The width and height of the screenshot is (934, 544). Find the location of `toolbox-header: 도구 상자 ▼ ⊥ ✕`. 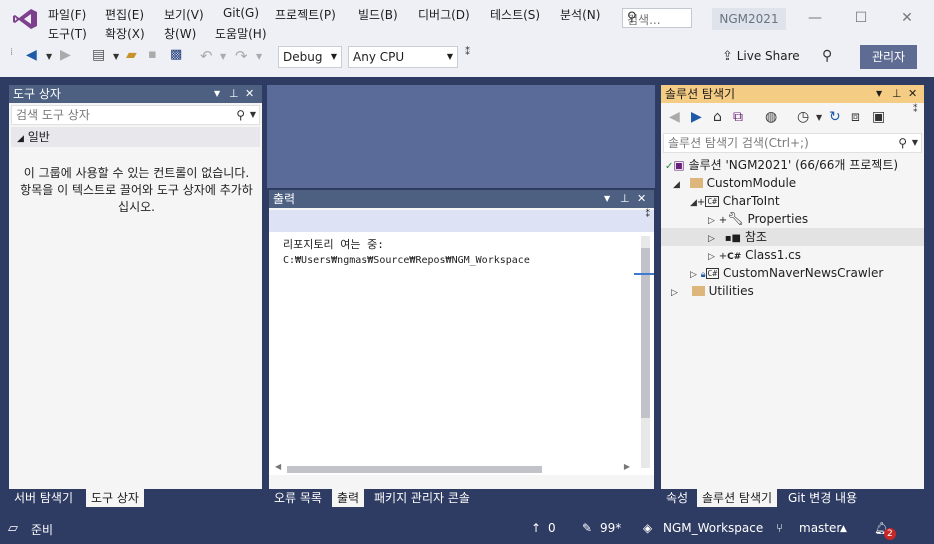

toolbox-header: 도구 상자 ▼ ⊥ ✕ is located at coordinates (135, 94).